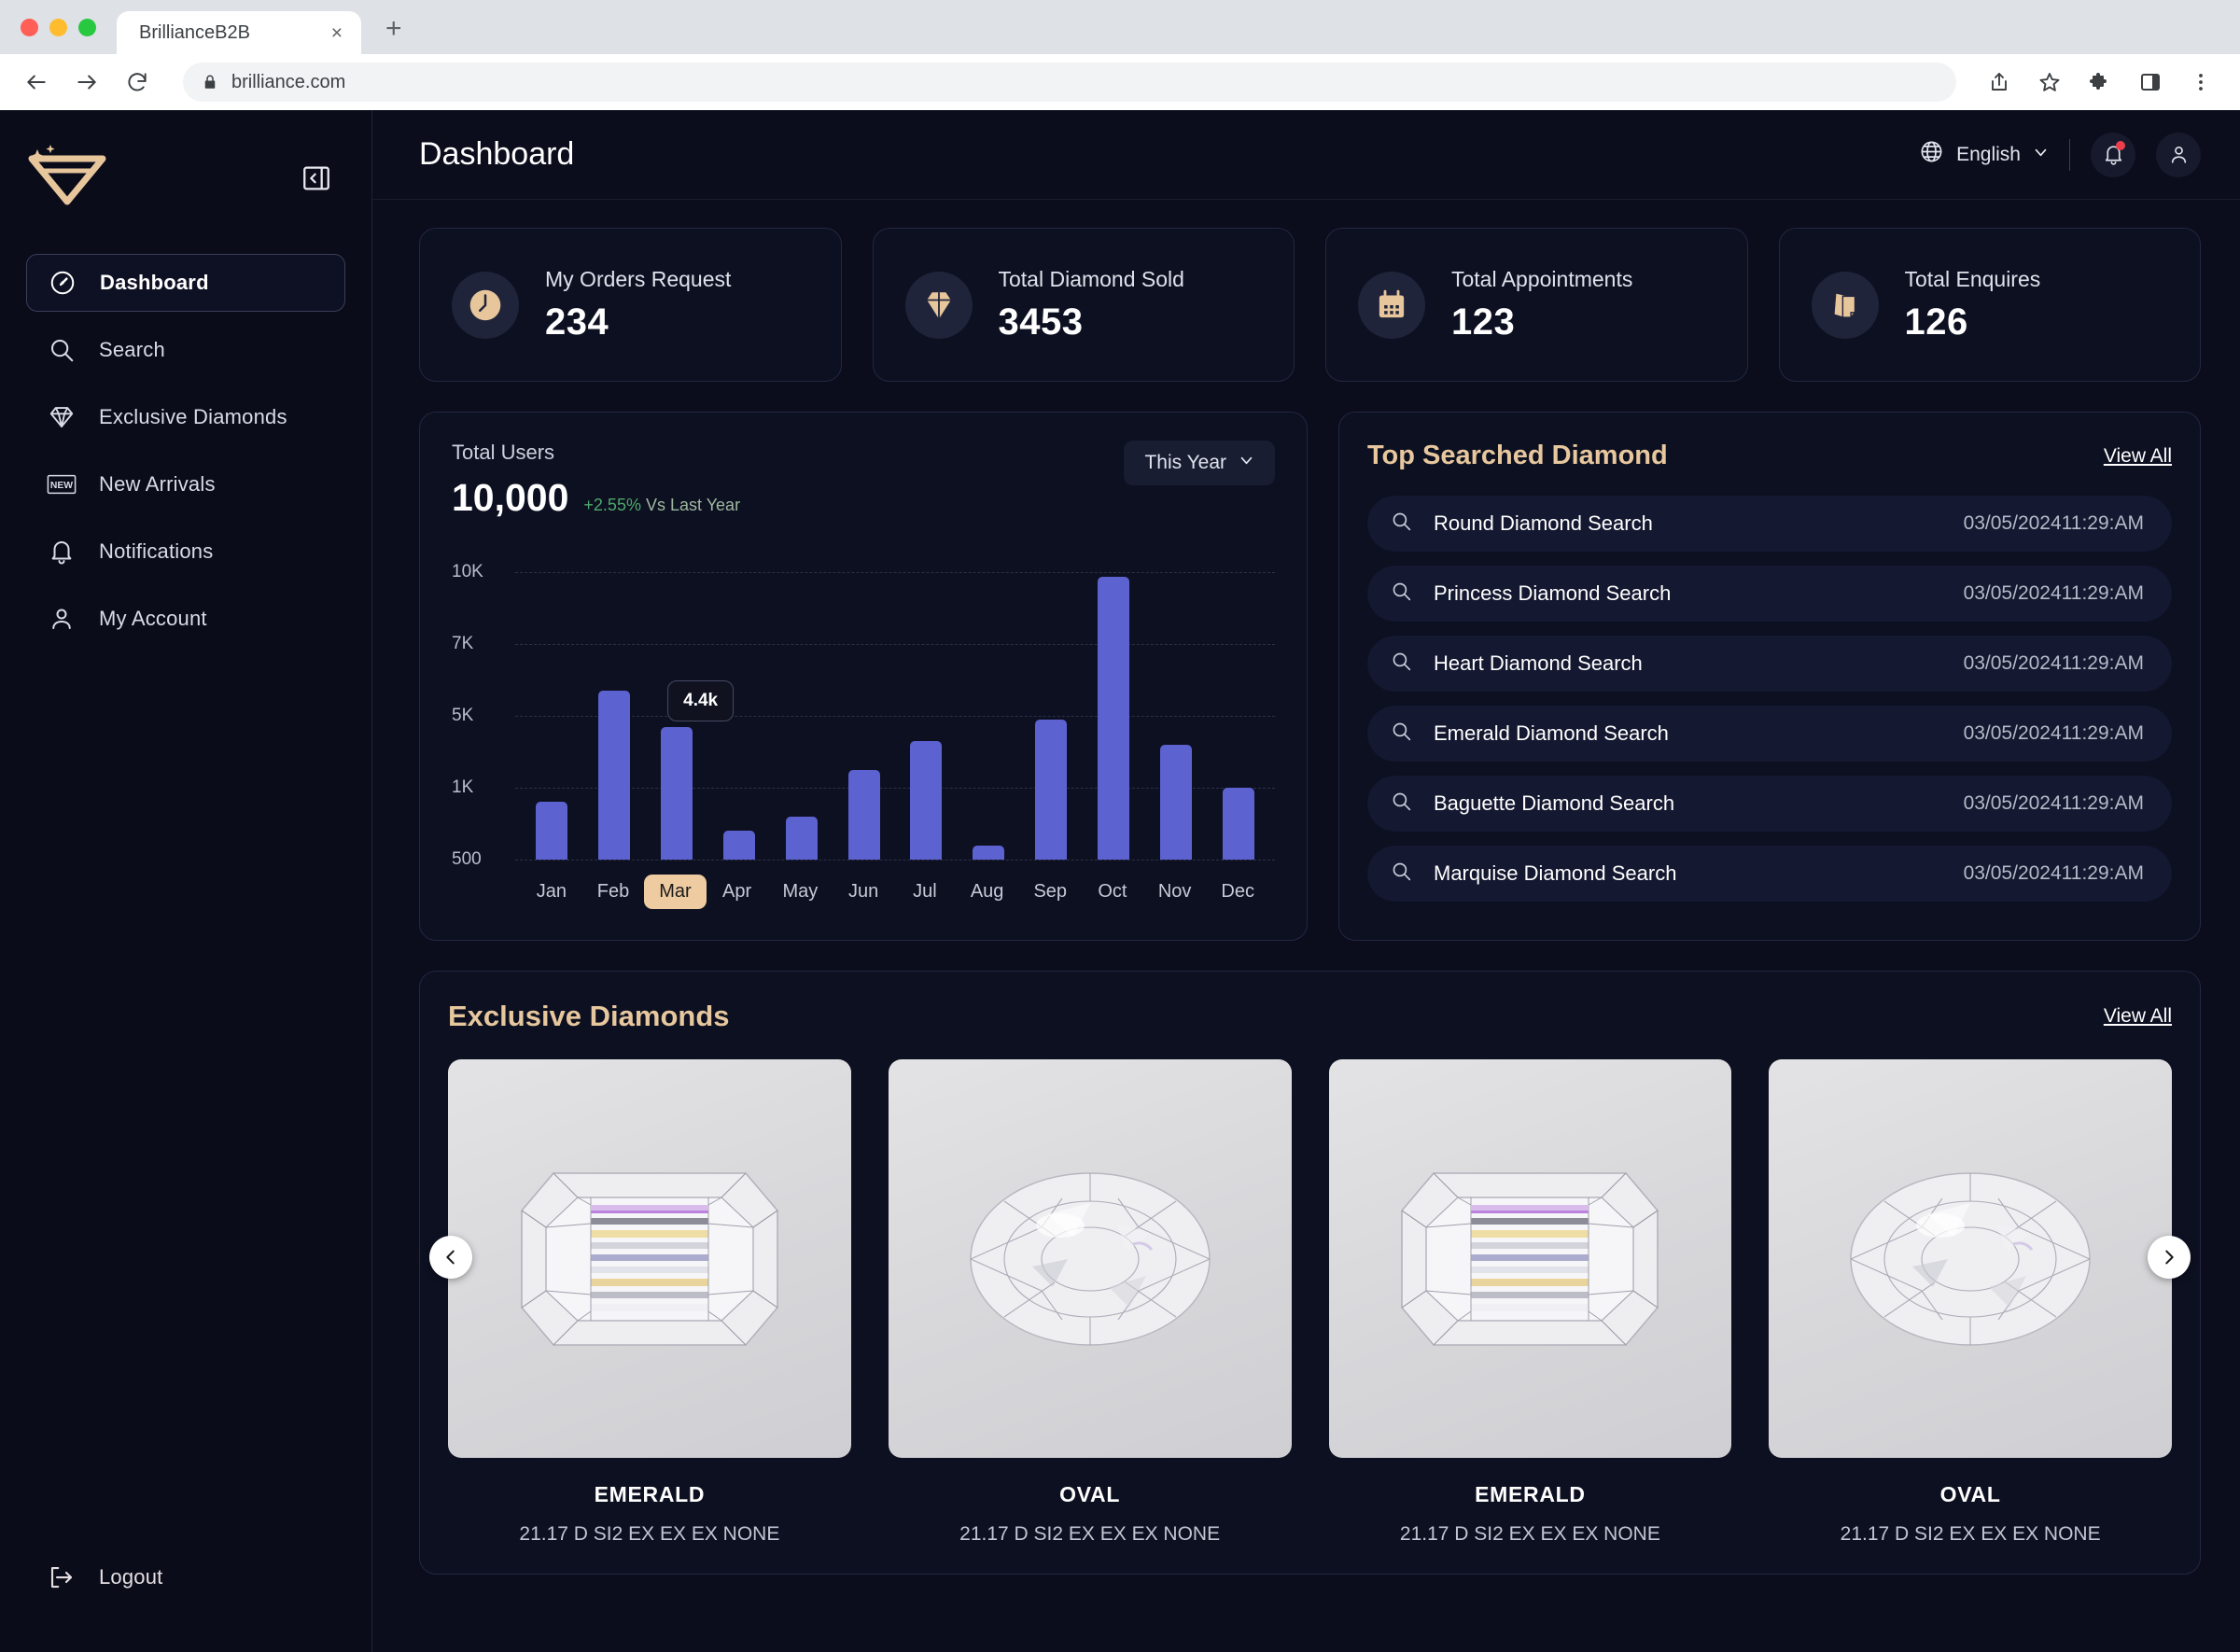  I want to click on sidebar-item-exclusive-diamonds: Exclusive Diamonds, so click(185, 417).